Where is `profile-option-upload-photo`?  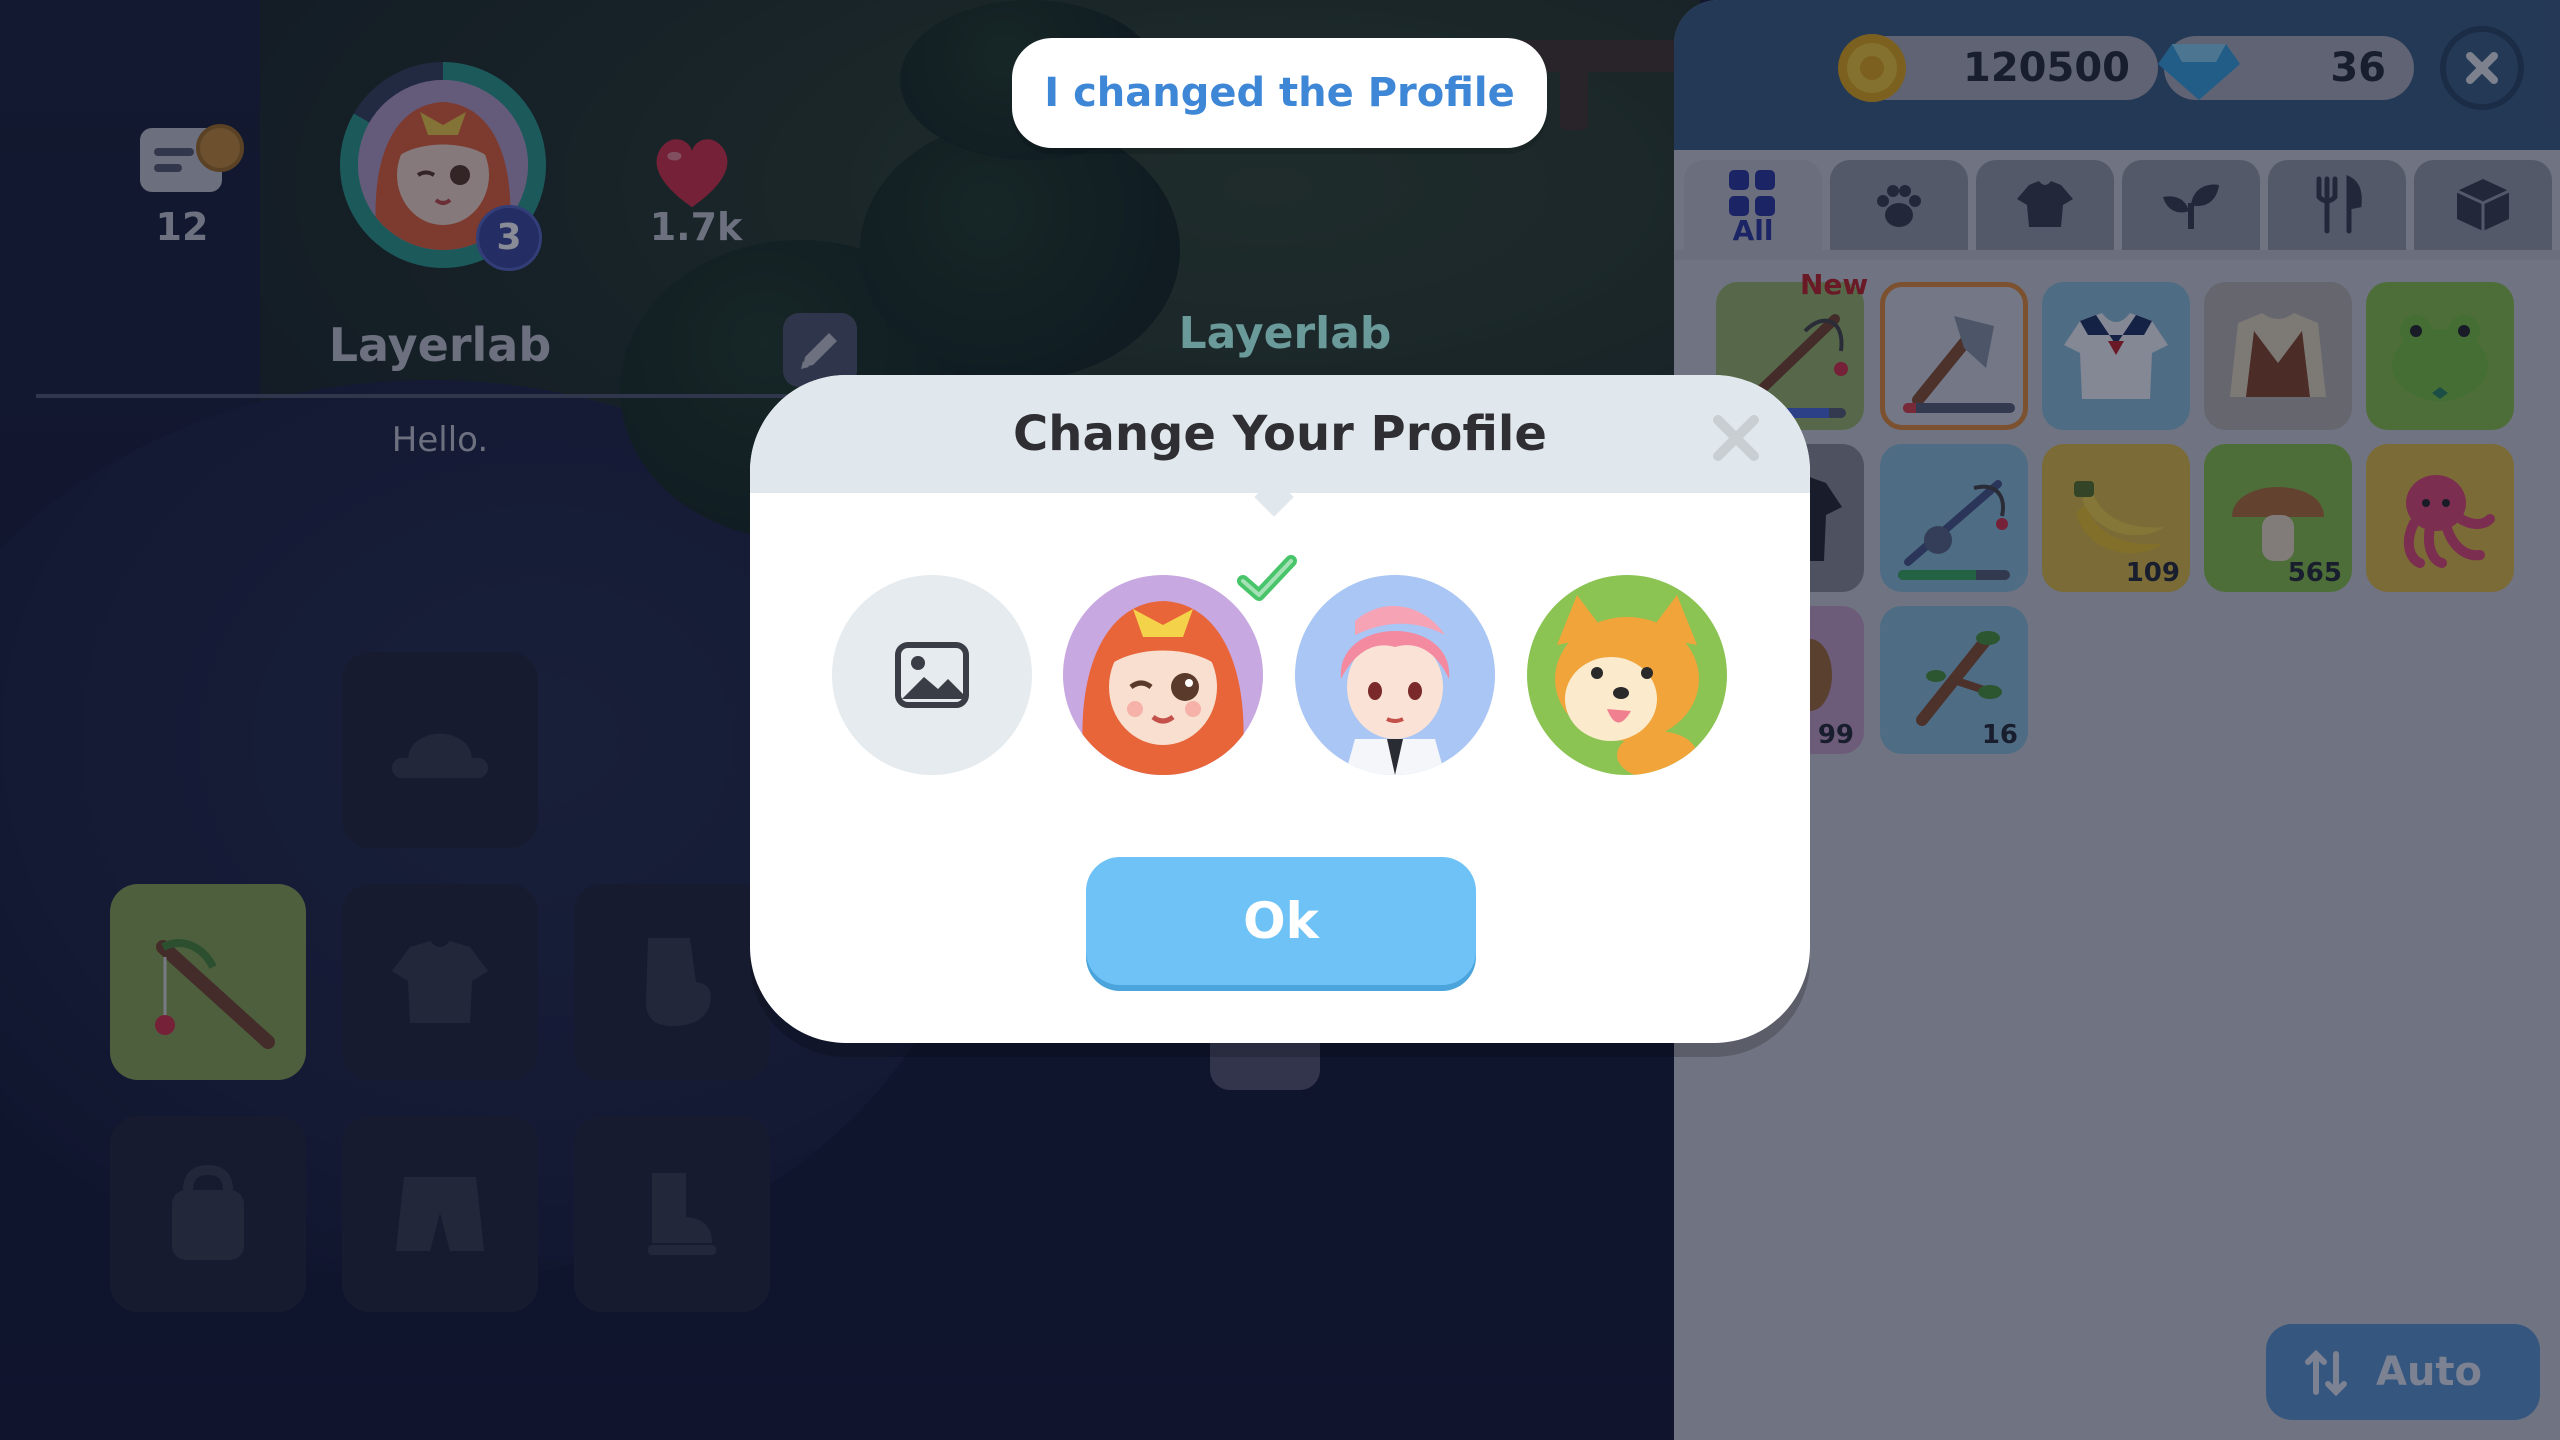 profile-option-upload-photo is located at coordinates (932, 675).